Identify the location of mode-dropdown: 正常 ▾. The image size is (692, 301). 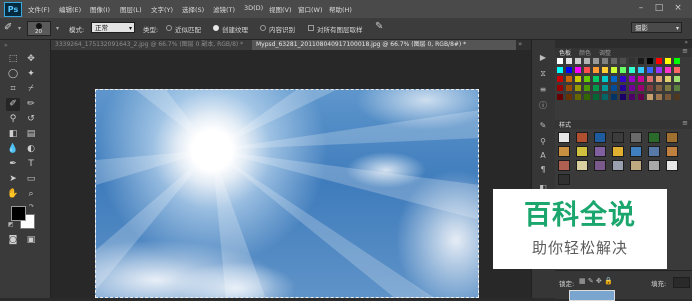
(113, 27).